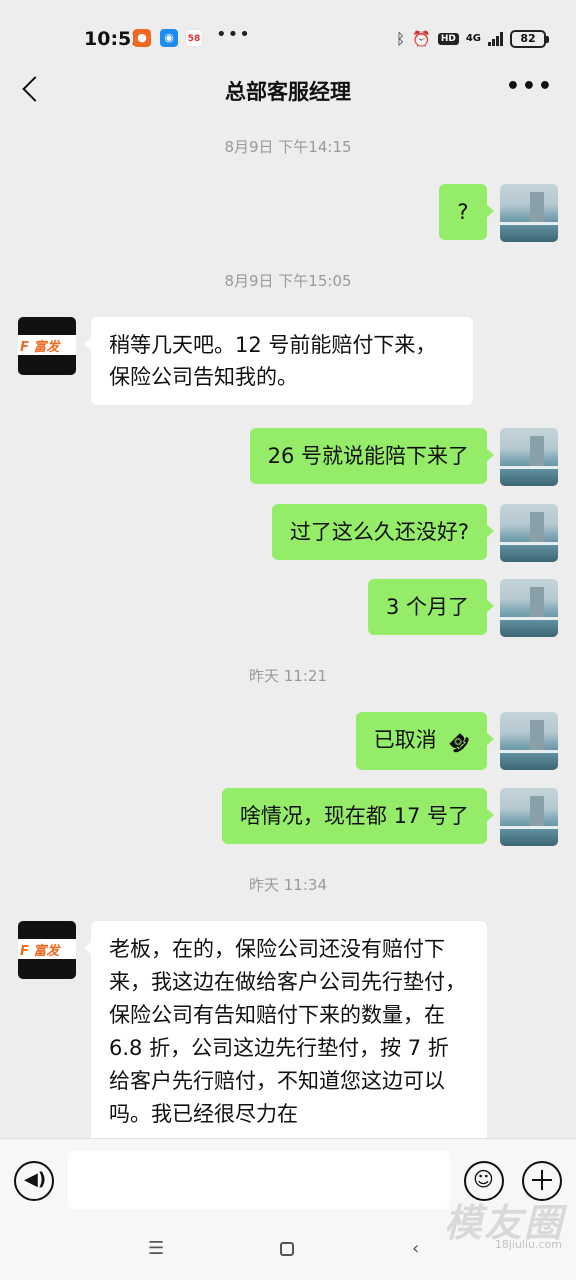 This screenshot has width=576, height=1280. What do you see at coordinates (372, 456) in the screenshot?
I see `sent-message: 26 号就说能陪下来了` at bounding box center [372, 456].